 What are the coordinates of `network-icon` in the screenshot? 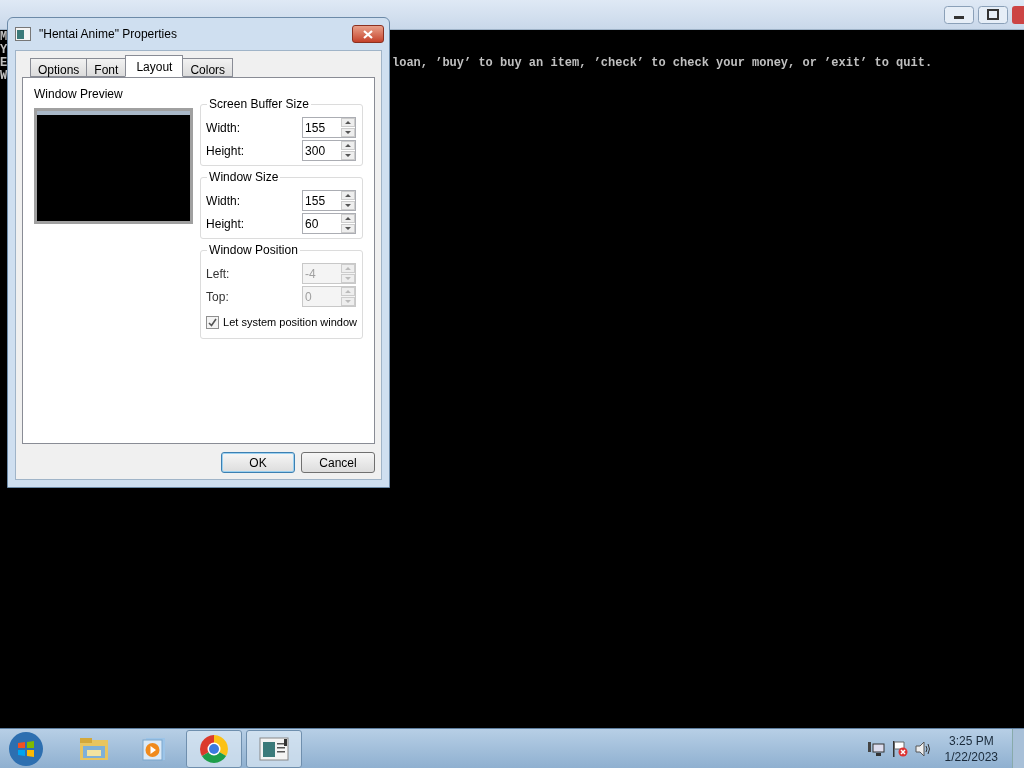 It's located at (875, 748).